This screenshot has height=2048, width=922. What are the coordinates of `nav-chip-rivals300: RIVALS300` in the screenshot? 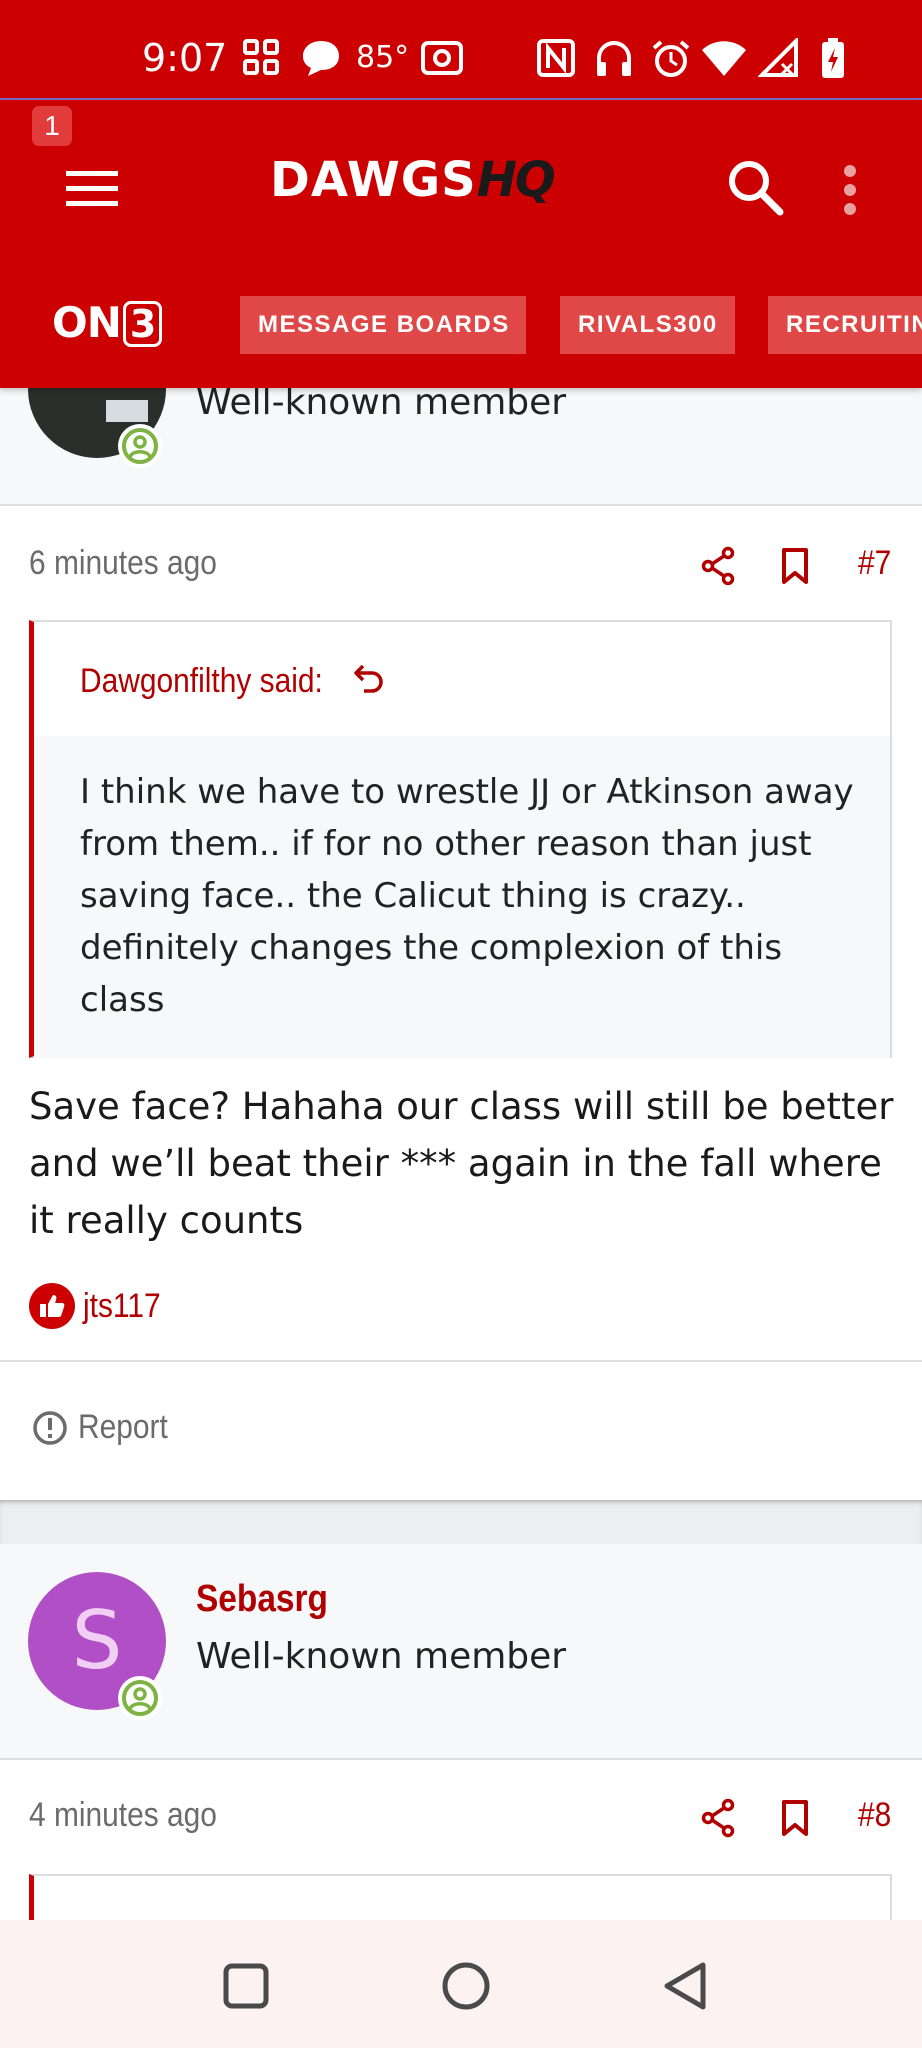 It's located at (647, 325).